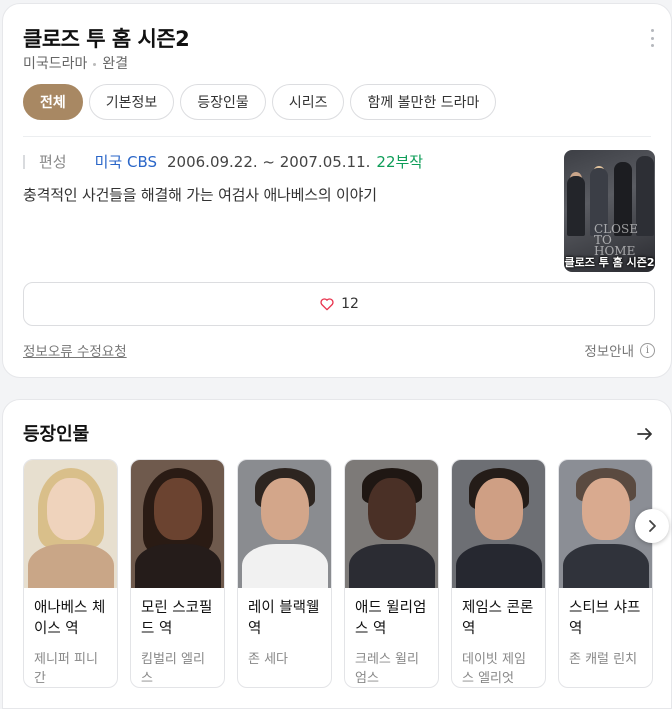  Describe the element at coordinates (173, 669) in the screenshot. I see `cast-actor: 킴벌리 엘리스` at that location.